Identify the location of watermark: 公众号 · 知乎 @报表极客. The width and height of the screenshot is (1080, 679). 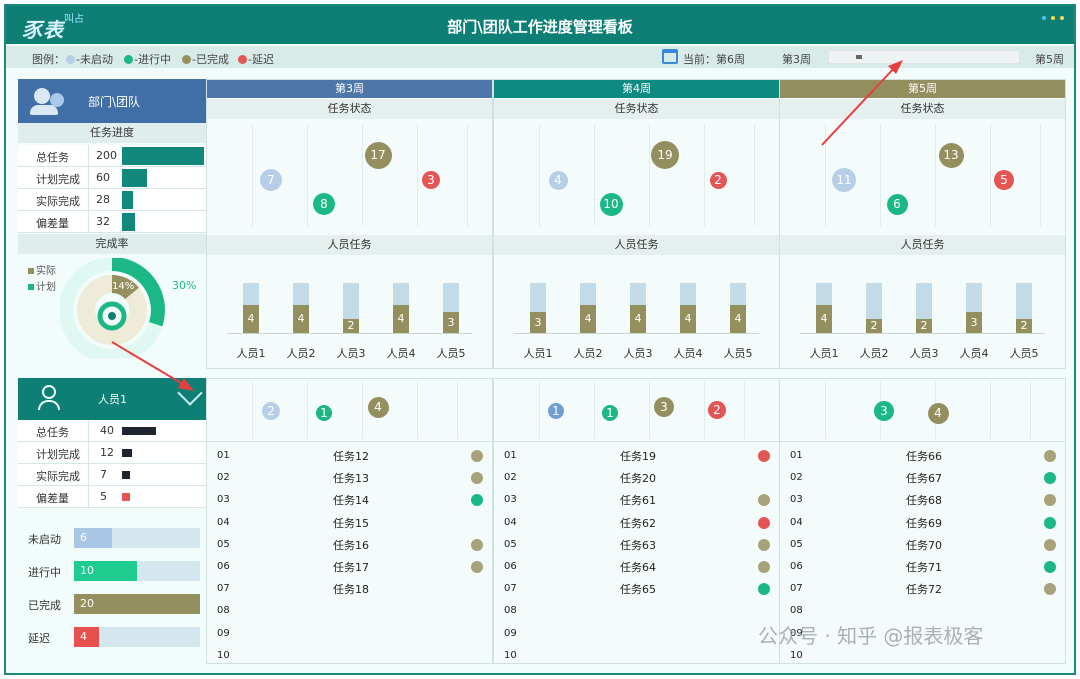
(871, 636).